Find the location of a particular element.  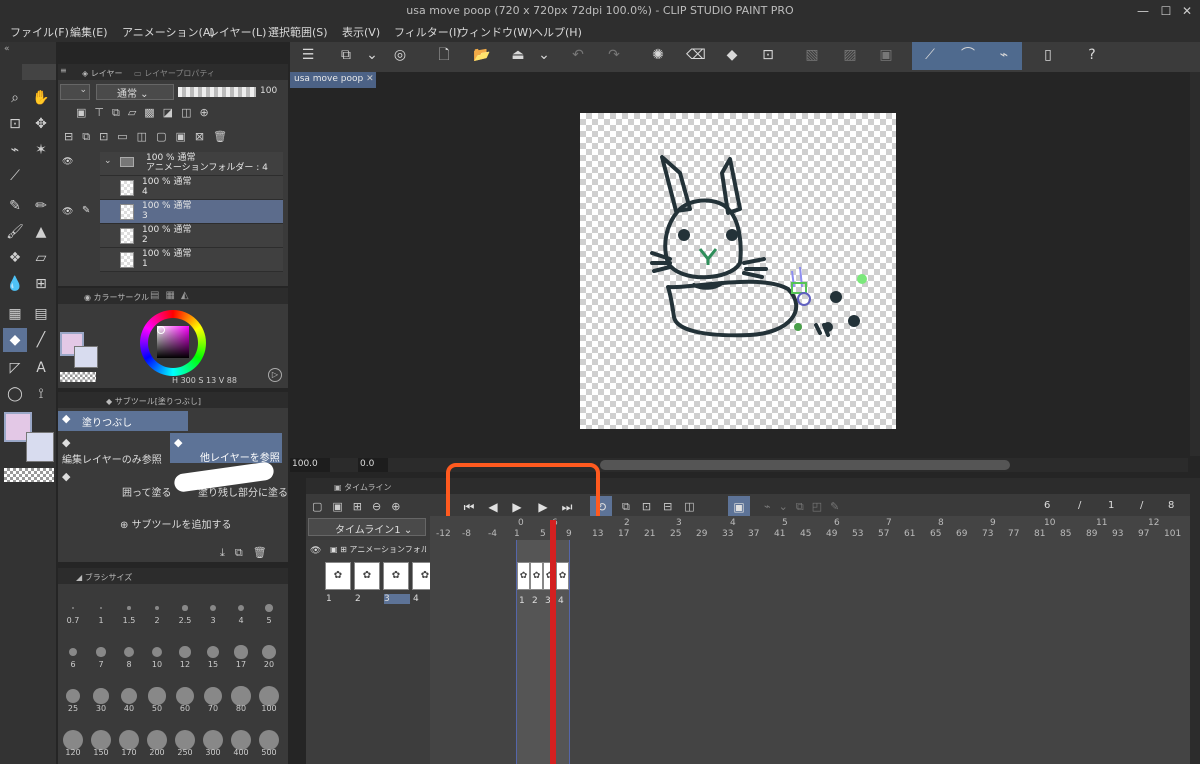

onion-skin-icon: ▣ is located at coordinates (739, 507).